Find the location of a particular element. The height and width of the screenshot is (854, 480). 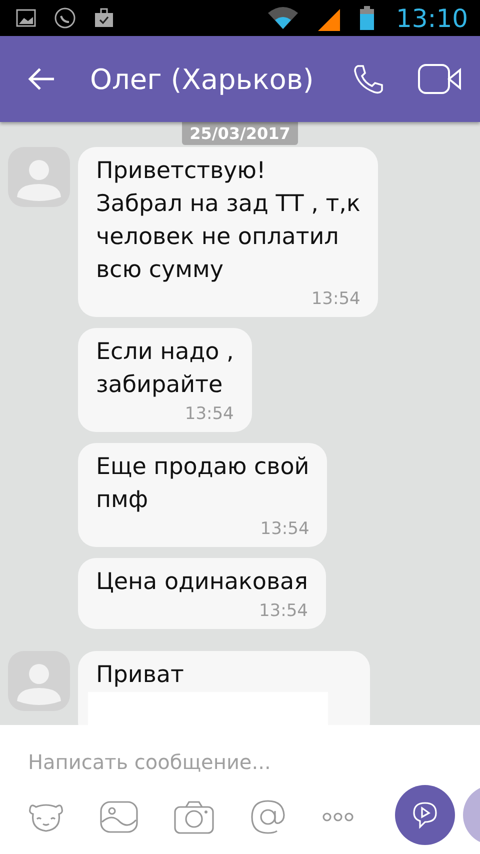

play-bubble-icon is located at coordinates (425, 815).